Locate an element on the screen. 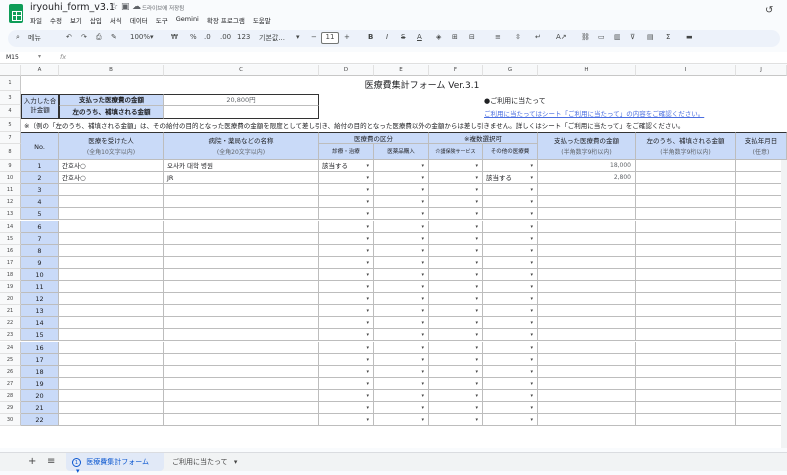 The width and height of the screenshot is (787, 475). column-header-g: G is located at coordinates (510, 70).